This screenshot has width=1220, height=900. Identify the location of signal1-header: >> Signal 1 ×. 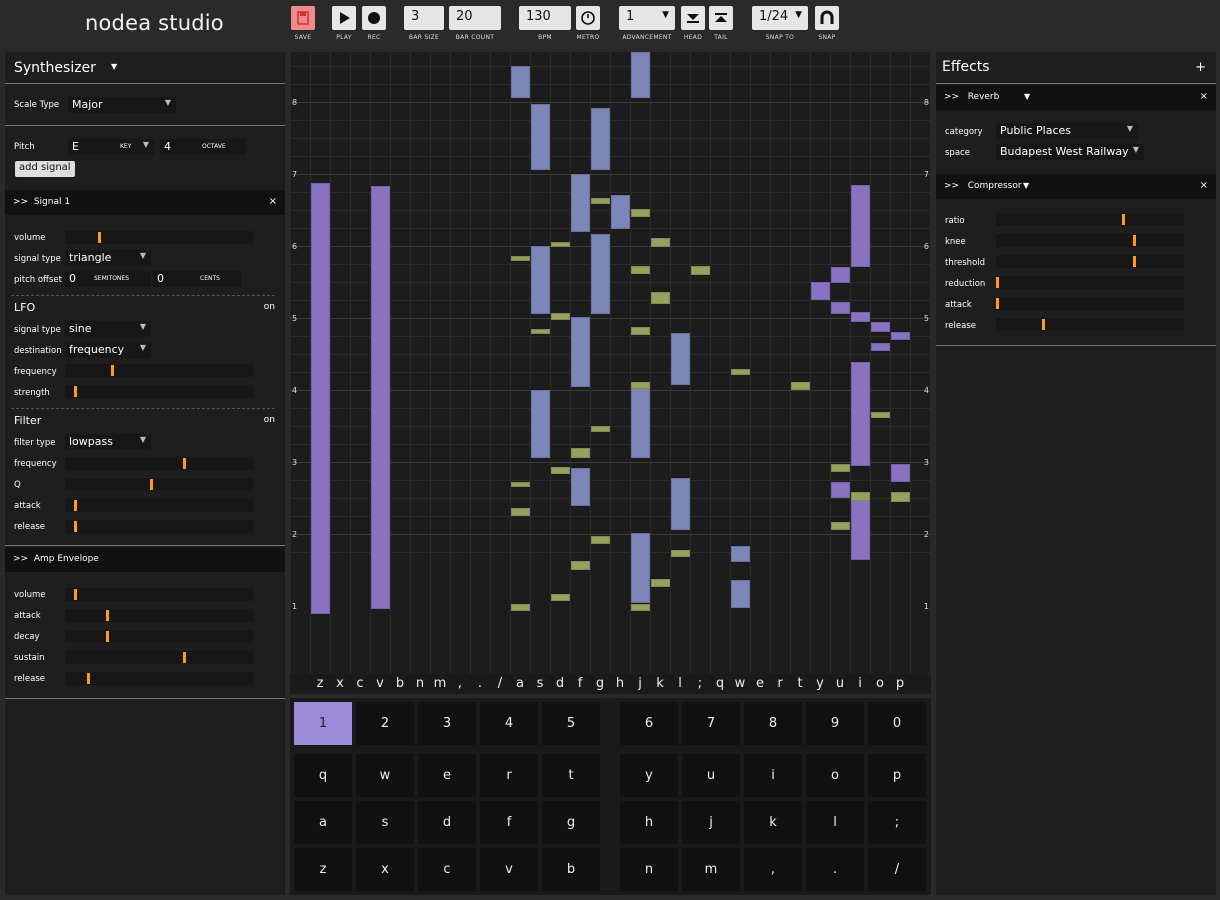
(145, 202).